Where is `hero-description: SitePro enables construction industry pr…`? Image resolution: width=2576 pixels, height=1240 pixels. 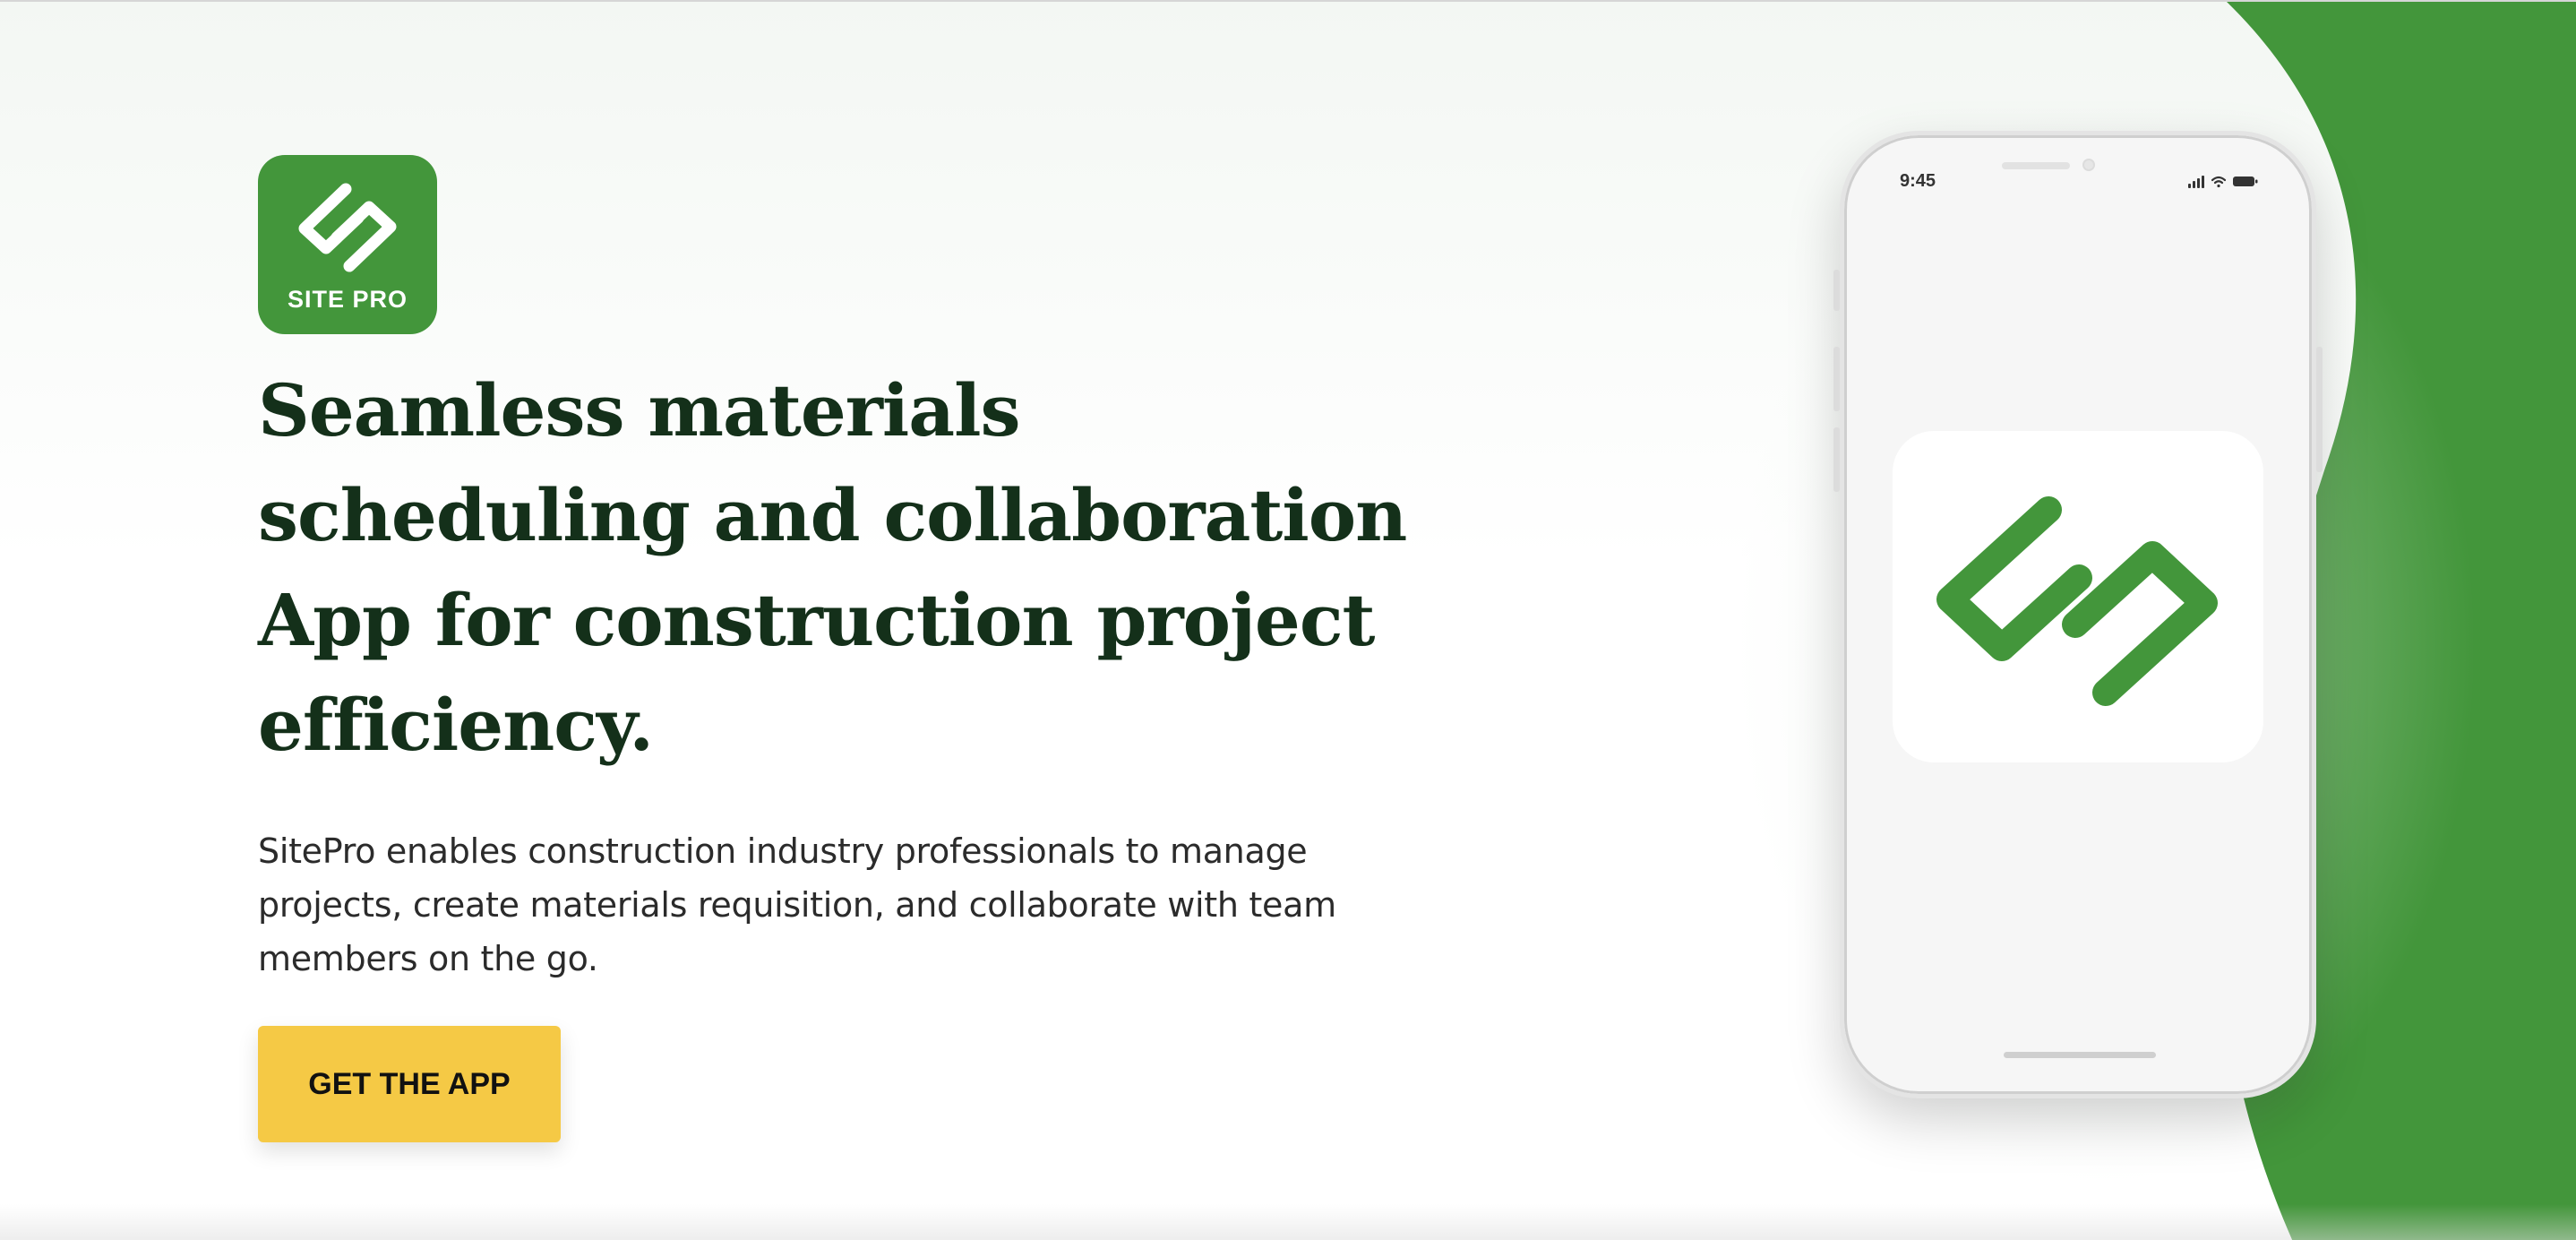 hero-description: SitePro enables construction industry pr… is located at coordinates (797, 905).